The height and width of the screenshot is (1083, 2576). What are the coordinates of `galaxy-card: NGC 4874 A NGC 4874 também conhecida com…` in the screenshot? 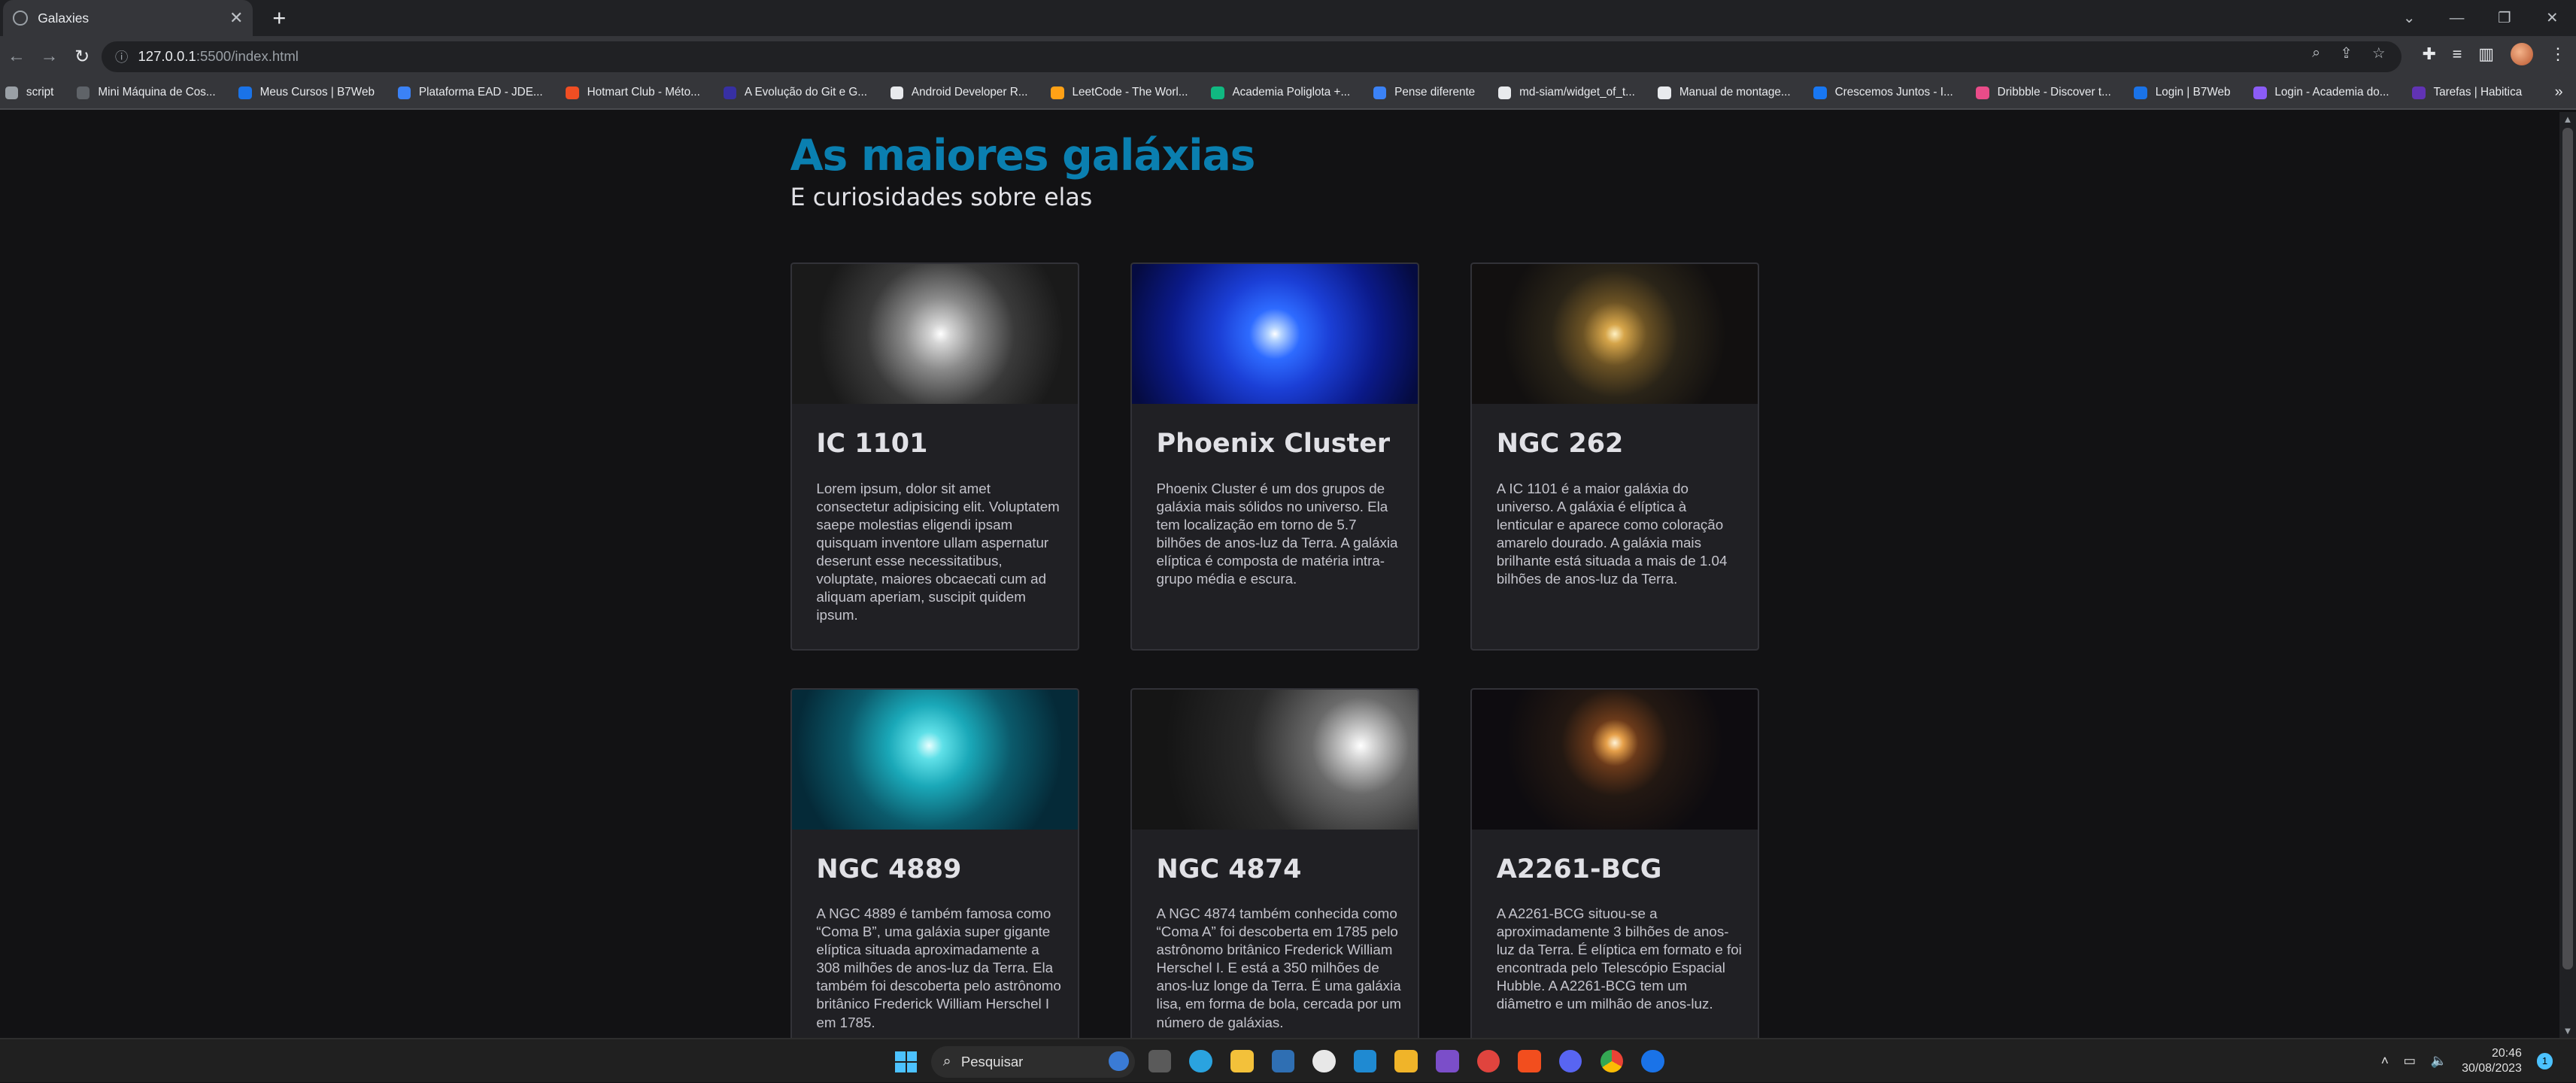 It's located at (1275, 863).